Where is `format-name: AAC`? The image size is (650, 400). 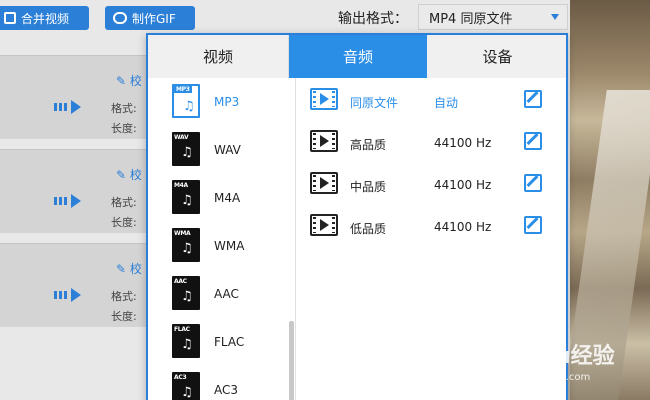 format-name: AAC is located at coordinates (226, 294).